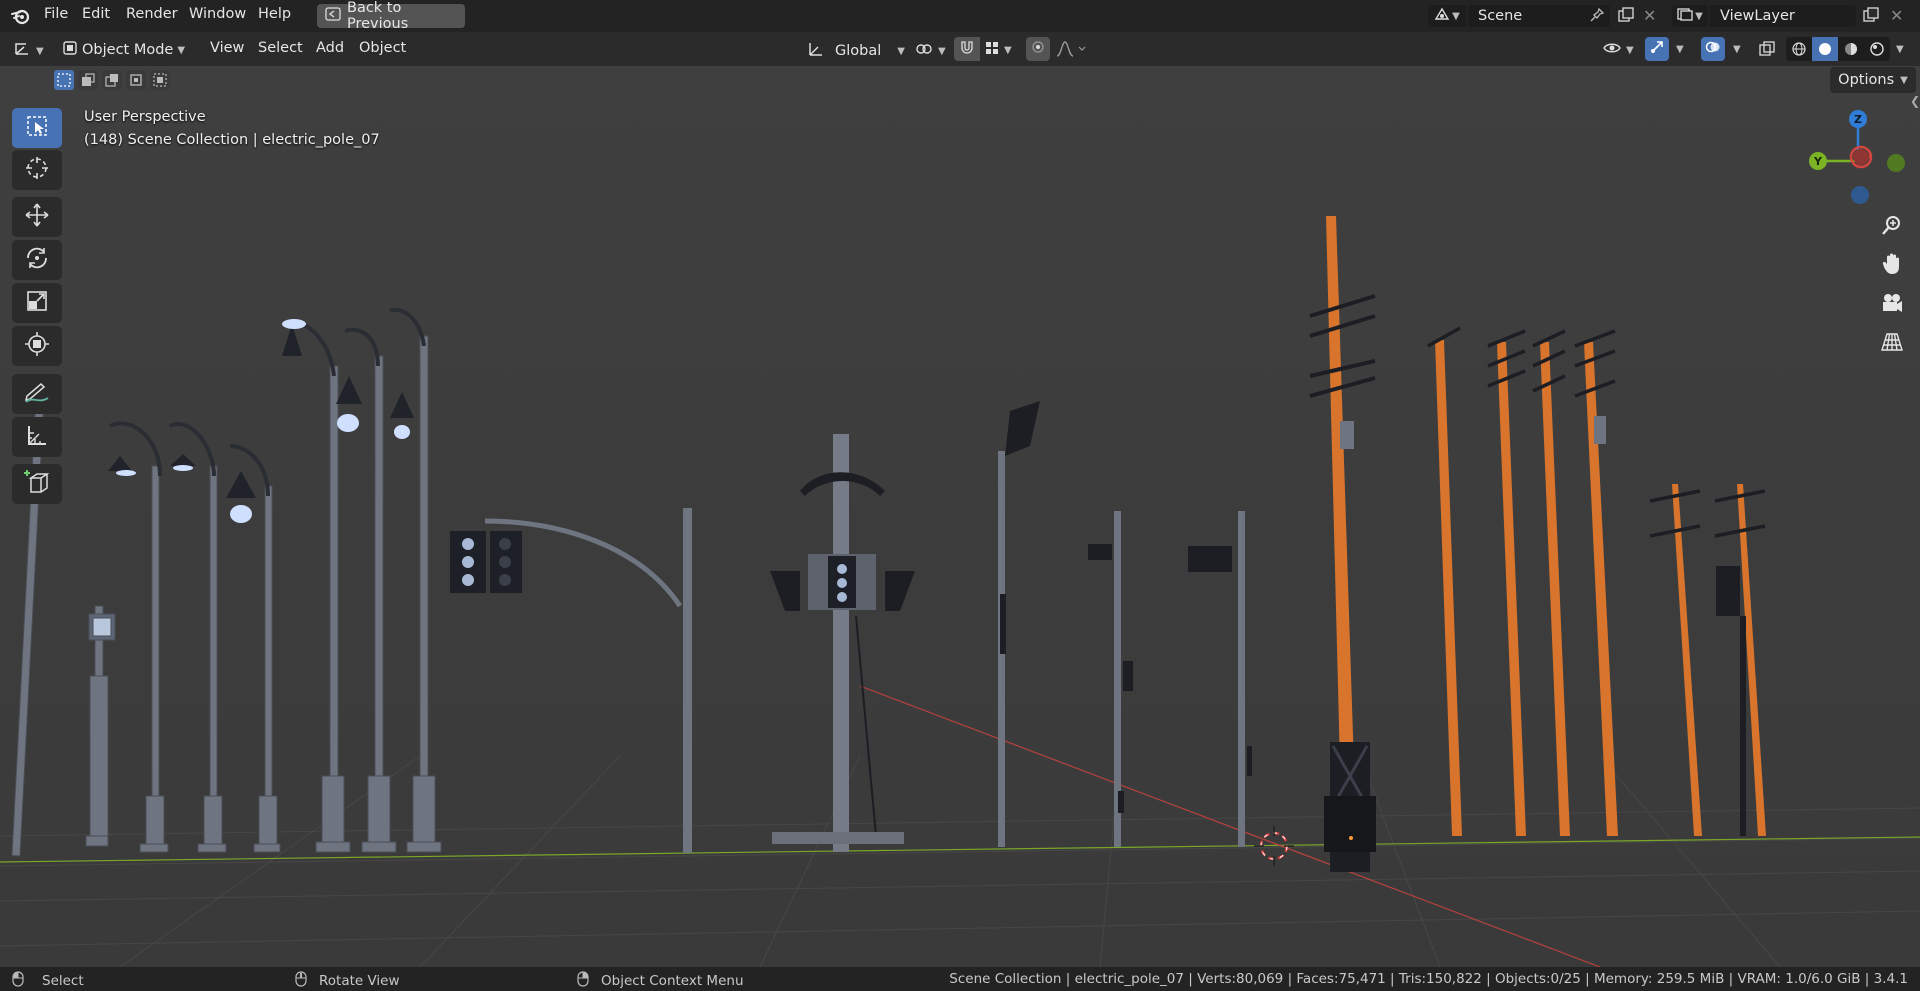  What do you see at coordinates (37, 217) in the screenshot?
I see `move-tool` at bounding box center [37, 217].